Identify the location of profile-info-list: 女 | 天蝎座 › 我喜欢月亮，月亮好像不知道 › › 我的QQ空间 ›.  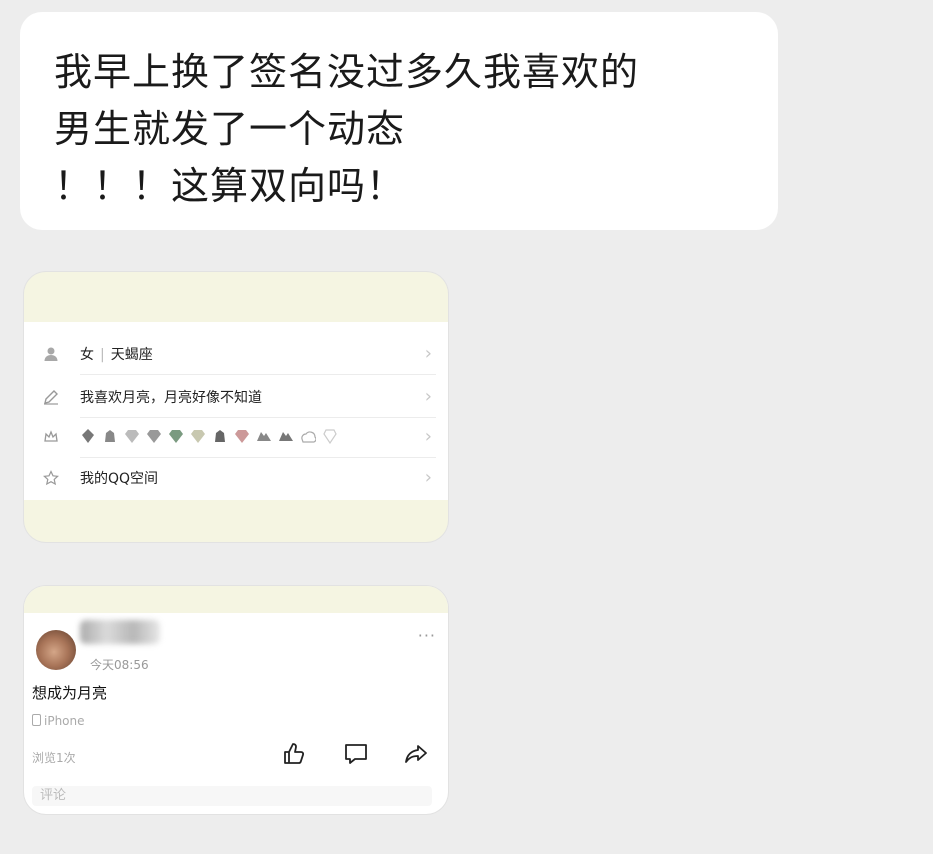
(236, 411).